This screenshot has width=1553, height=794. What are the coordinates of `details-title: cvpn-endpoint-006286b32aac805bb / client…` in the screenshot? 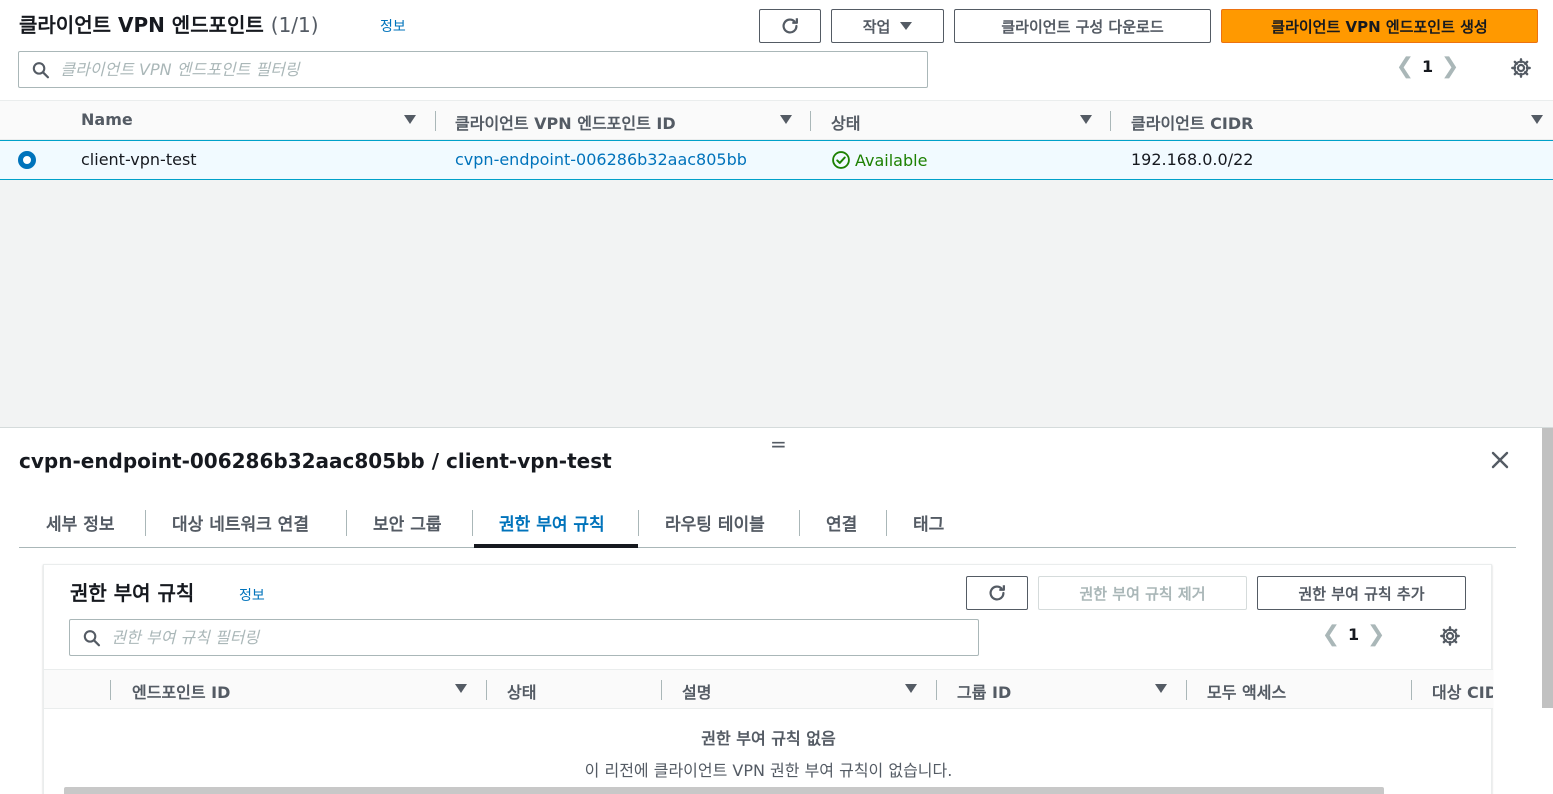 It's located at (315, 461).